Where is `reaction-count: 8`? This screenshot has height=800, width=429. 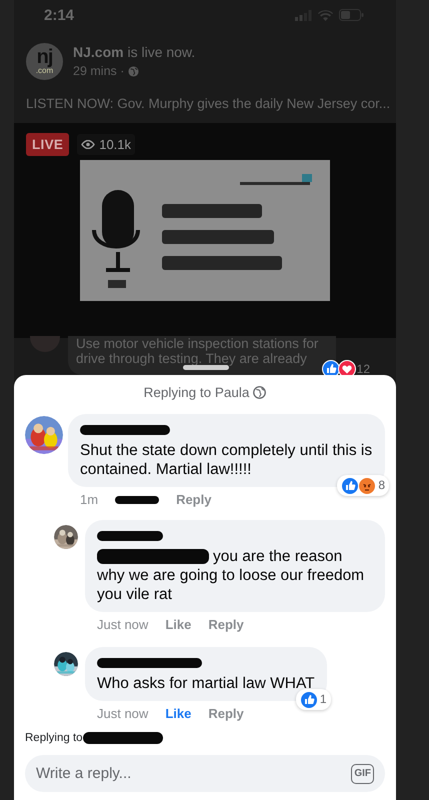
reaction-count: 8 is located at coordinates (363, 485).